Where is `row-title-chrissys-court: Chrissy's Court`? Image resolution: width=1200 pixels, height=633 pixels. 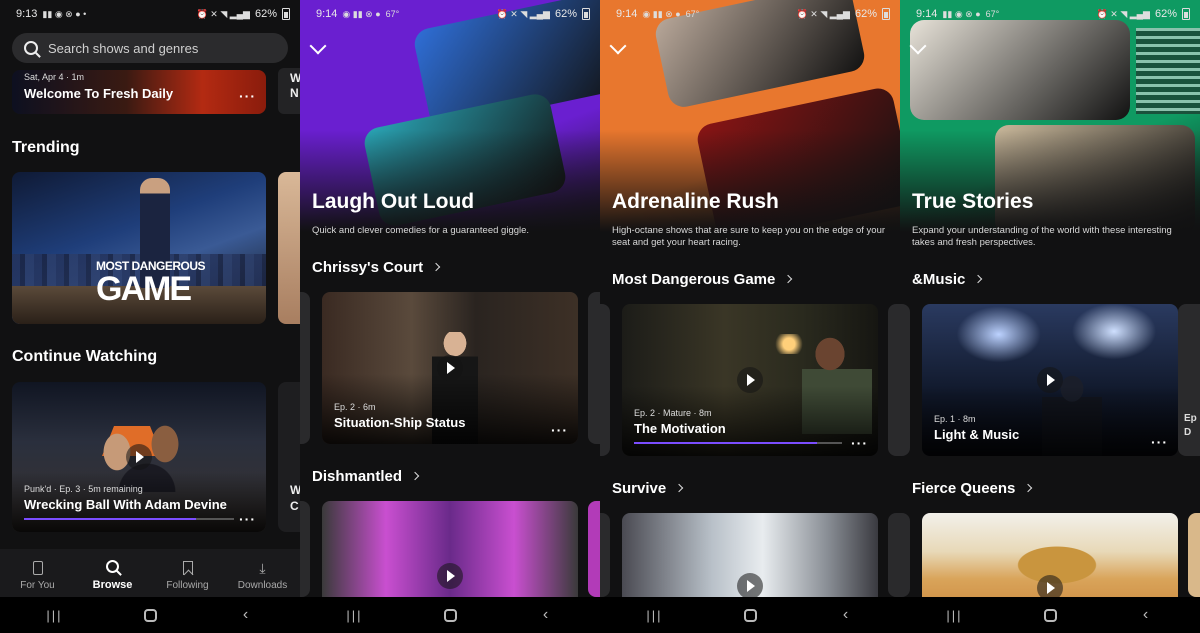 row-title-chrissys-court: Chrissy's Court is located at coordinates (376, 267).